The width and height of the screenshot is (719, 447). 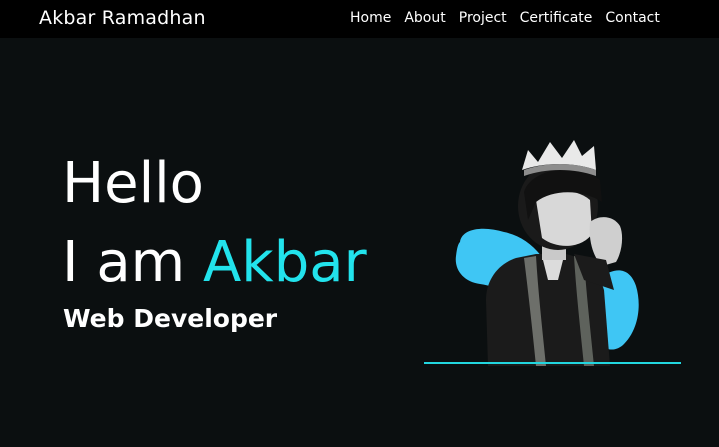 I want to click on nav-link-about: About, so click(x=424, y=18).